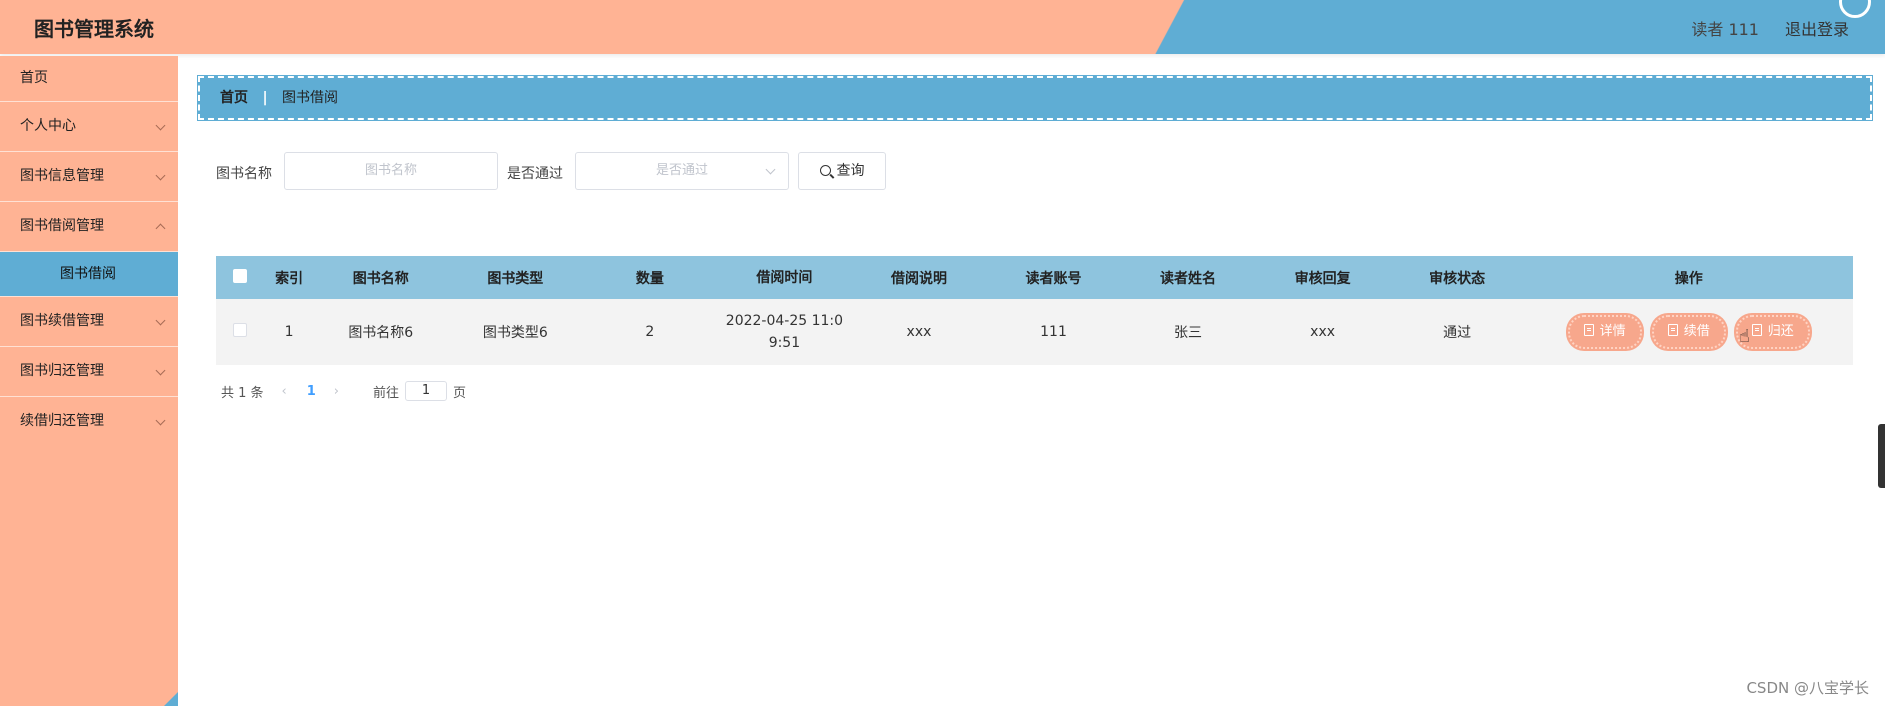  Describe the element at coordinates (48, 126) in the screenshot. I see `sidebar-item-label: 个人中心` at that location.